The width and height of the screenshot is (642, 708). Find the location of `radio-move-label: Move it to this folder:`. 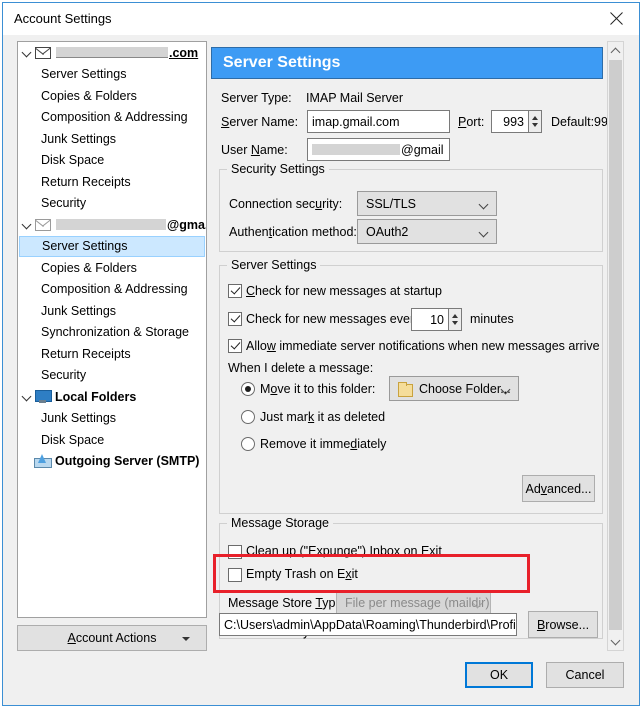

radio-move-label: Move it to this folder: is located at coordinates (318, 389).